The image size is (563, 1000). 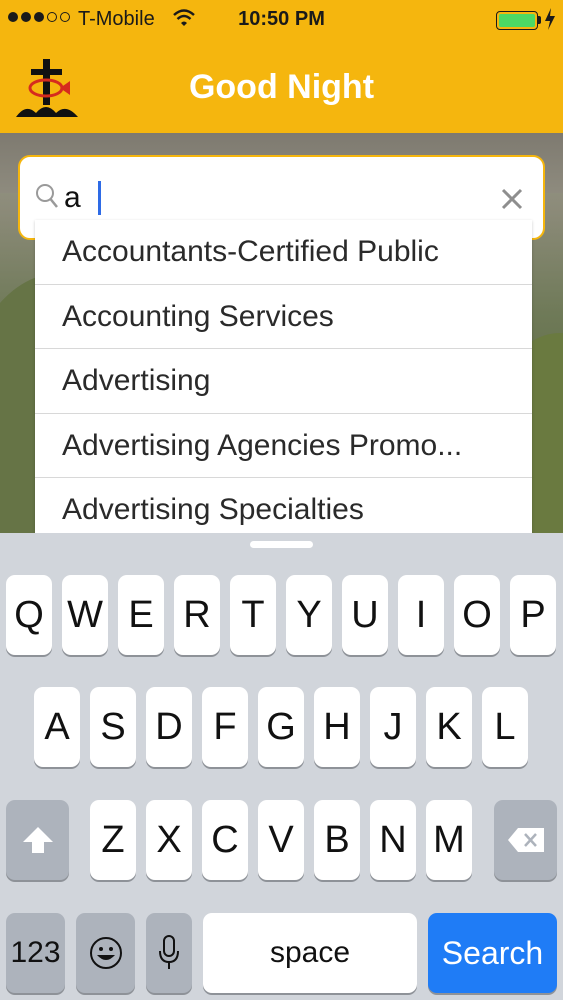 I want to click on emoji-button, so click(x=105, y=953).